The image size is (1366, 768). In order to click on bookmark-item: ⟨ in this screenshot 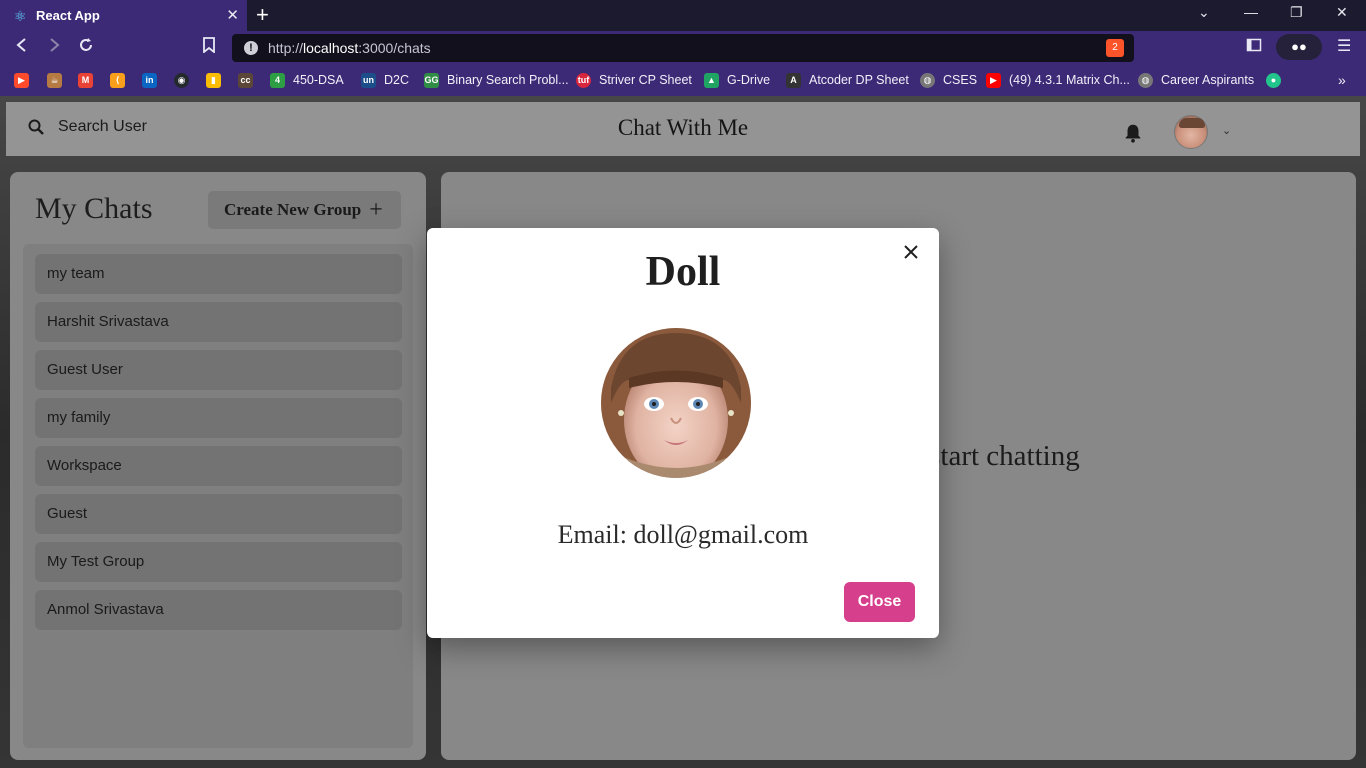, I will do `click(117, 80)`.